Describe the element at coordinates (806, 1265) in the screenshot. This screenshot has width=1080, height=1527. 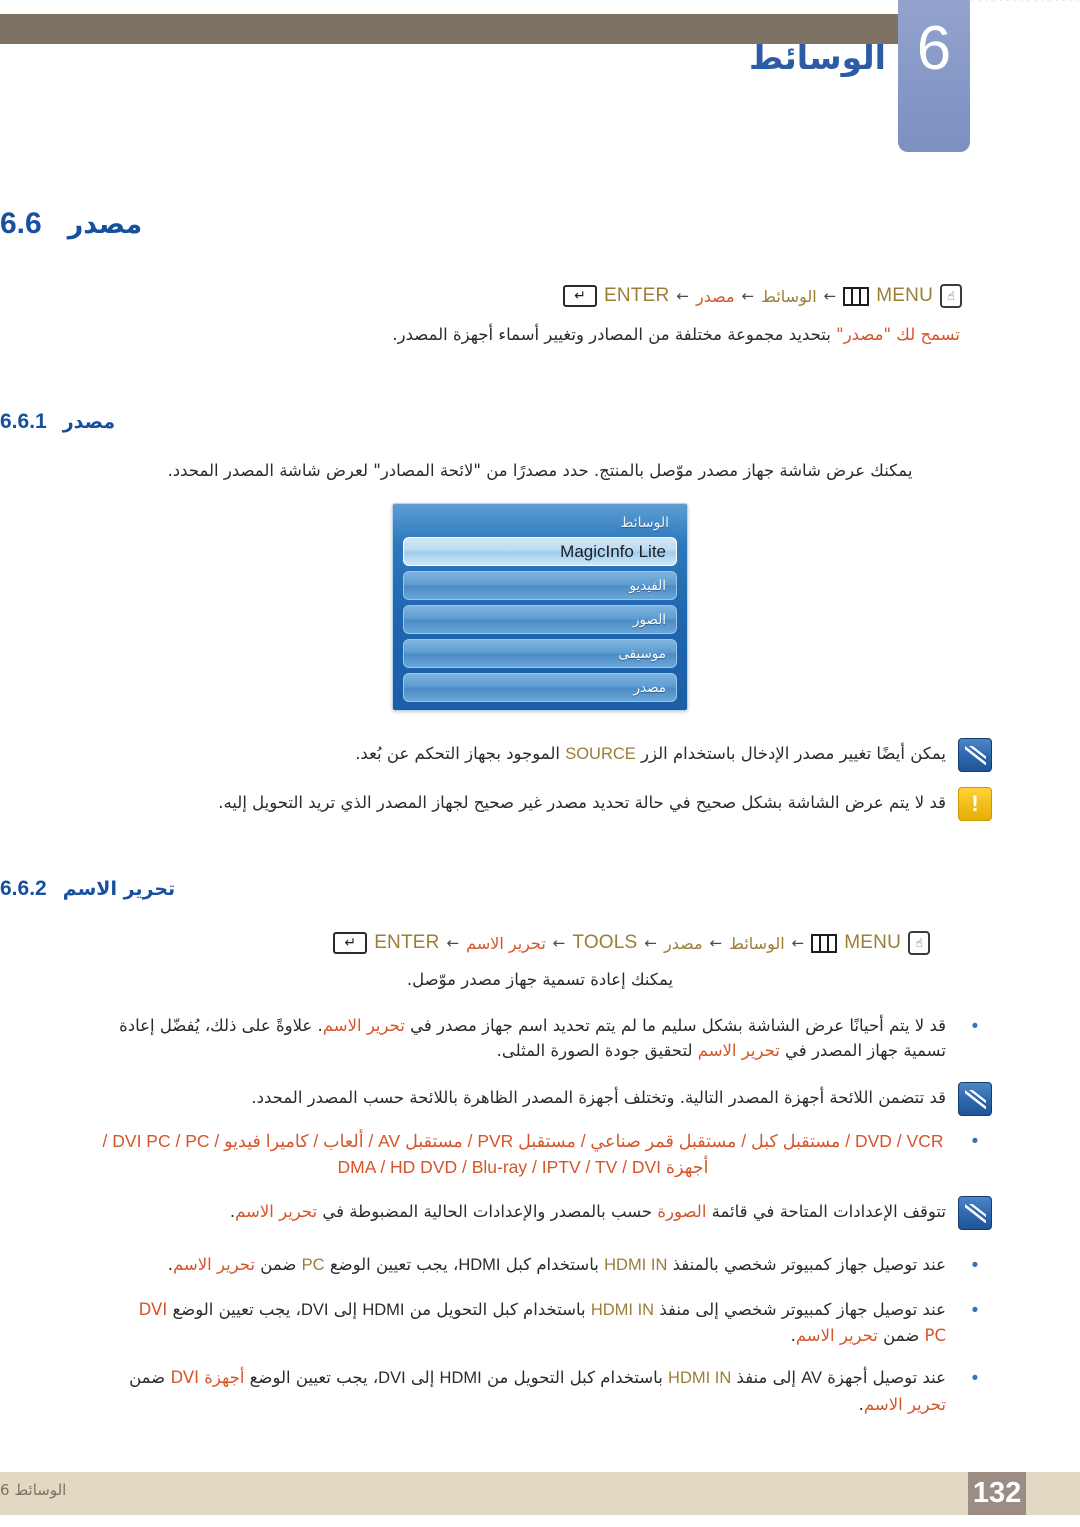
I see `b-a: عند توصيل جهاز كمبيوتر شخصي بالمنفذ` at that location.